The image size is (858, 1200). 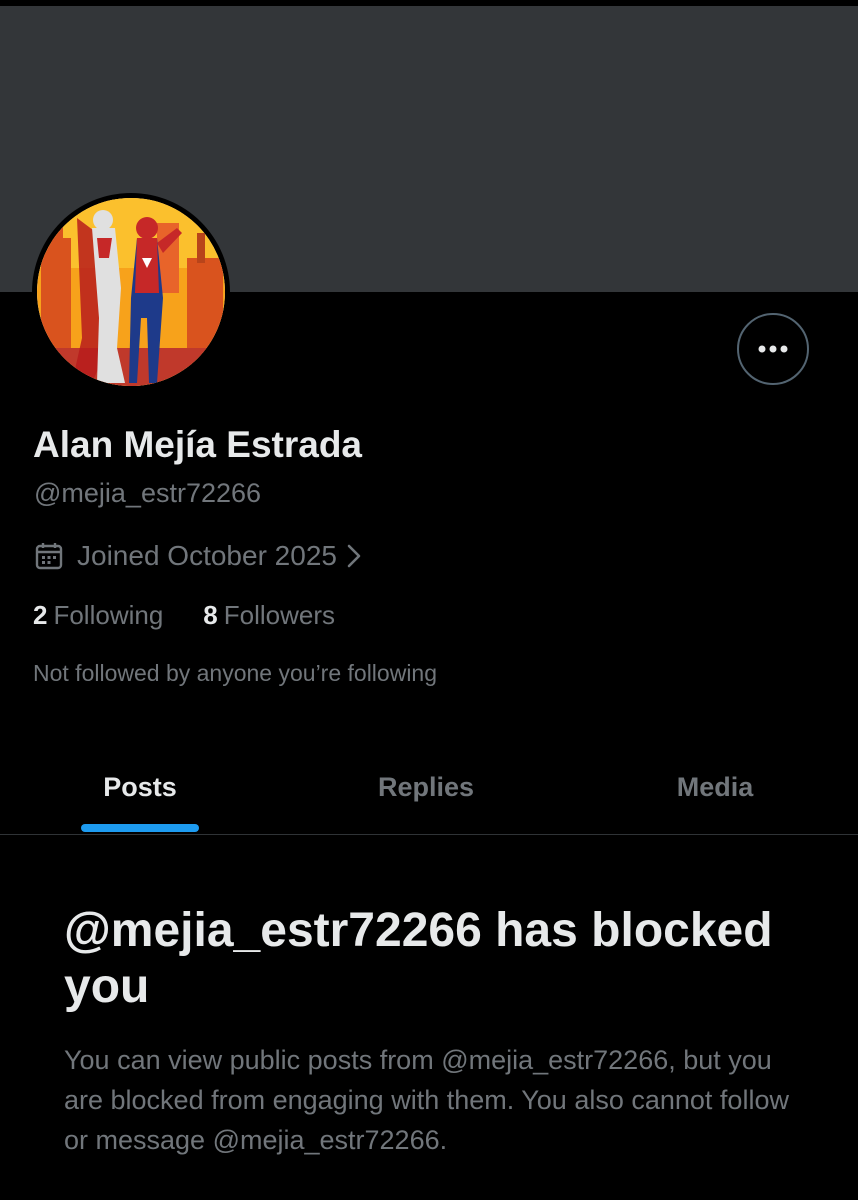 I want to click on joined-date: Joined October 2025, so click(x=207, y=555).